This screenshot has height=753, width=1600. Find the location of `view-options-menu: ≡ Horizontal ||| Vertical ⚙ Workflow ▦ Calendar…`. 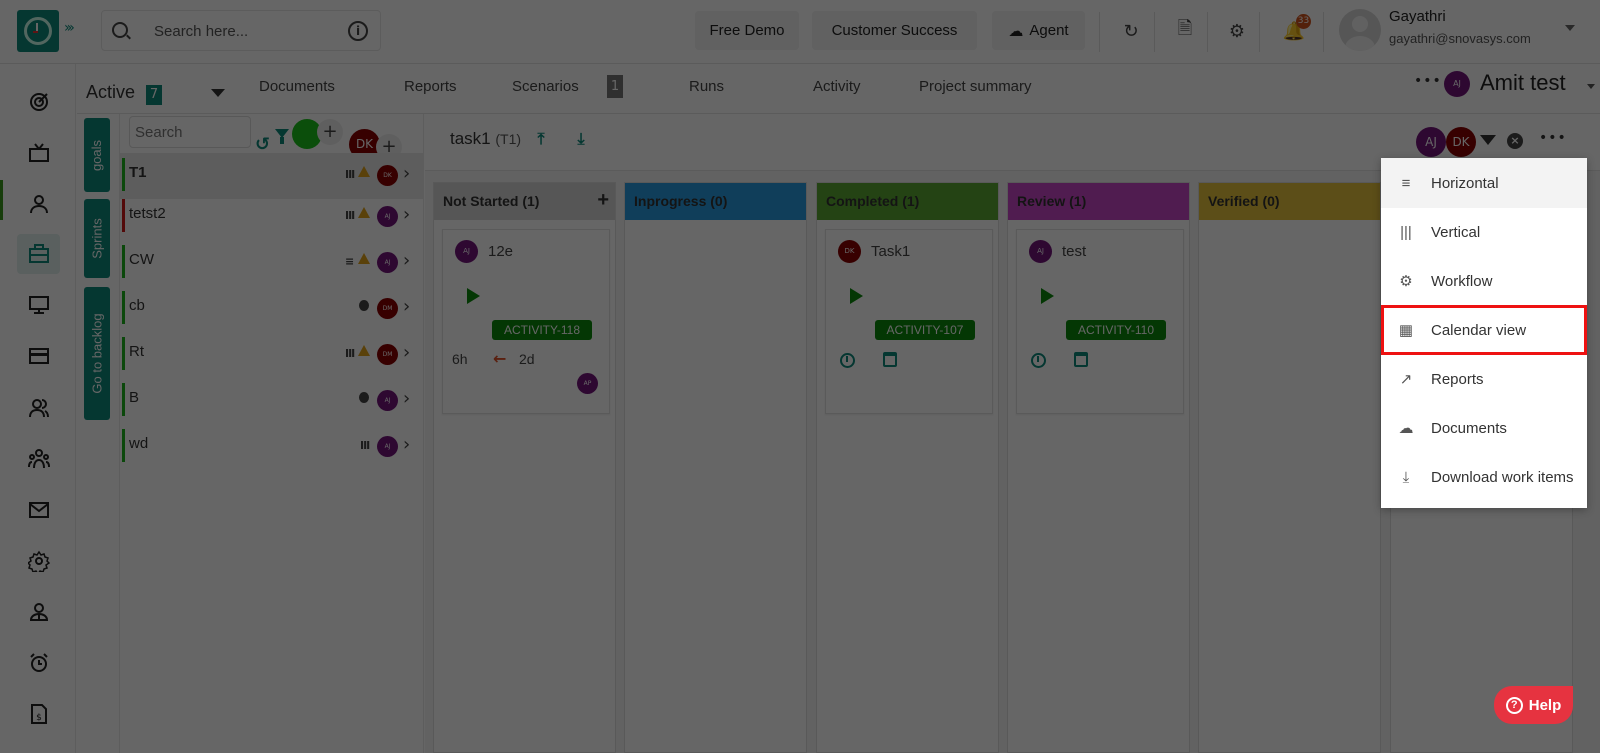

view-options-menu: ≡ Horizontal ||| Vertical ⚙ Workflow ▦ Calendar… is located at coordinates (1484, 333).